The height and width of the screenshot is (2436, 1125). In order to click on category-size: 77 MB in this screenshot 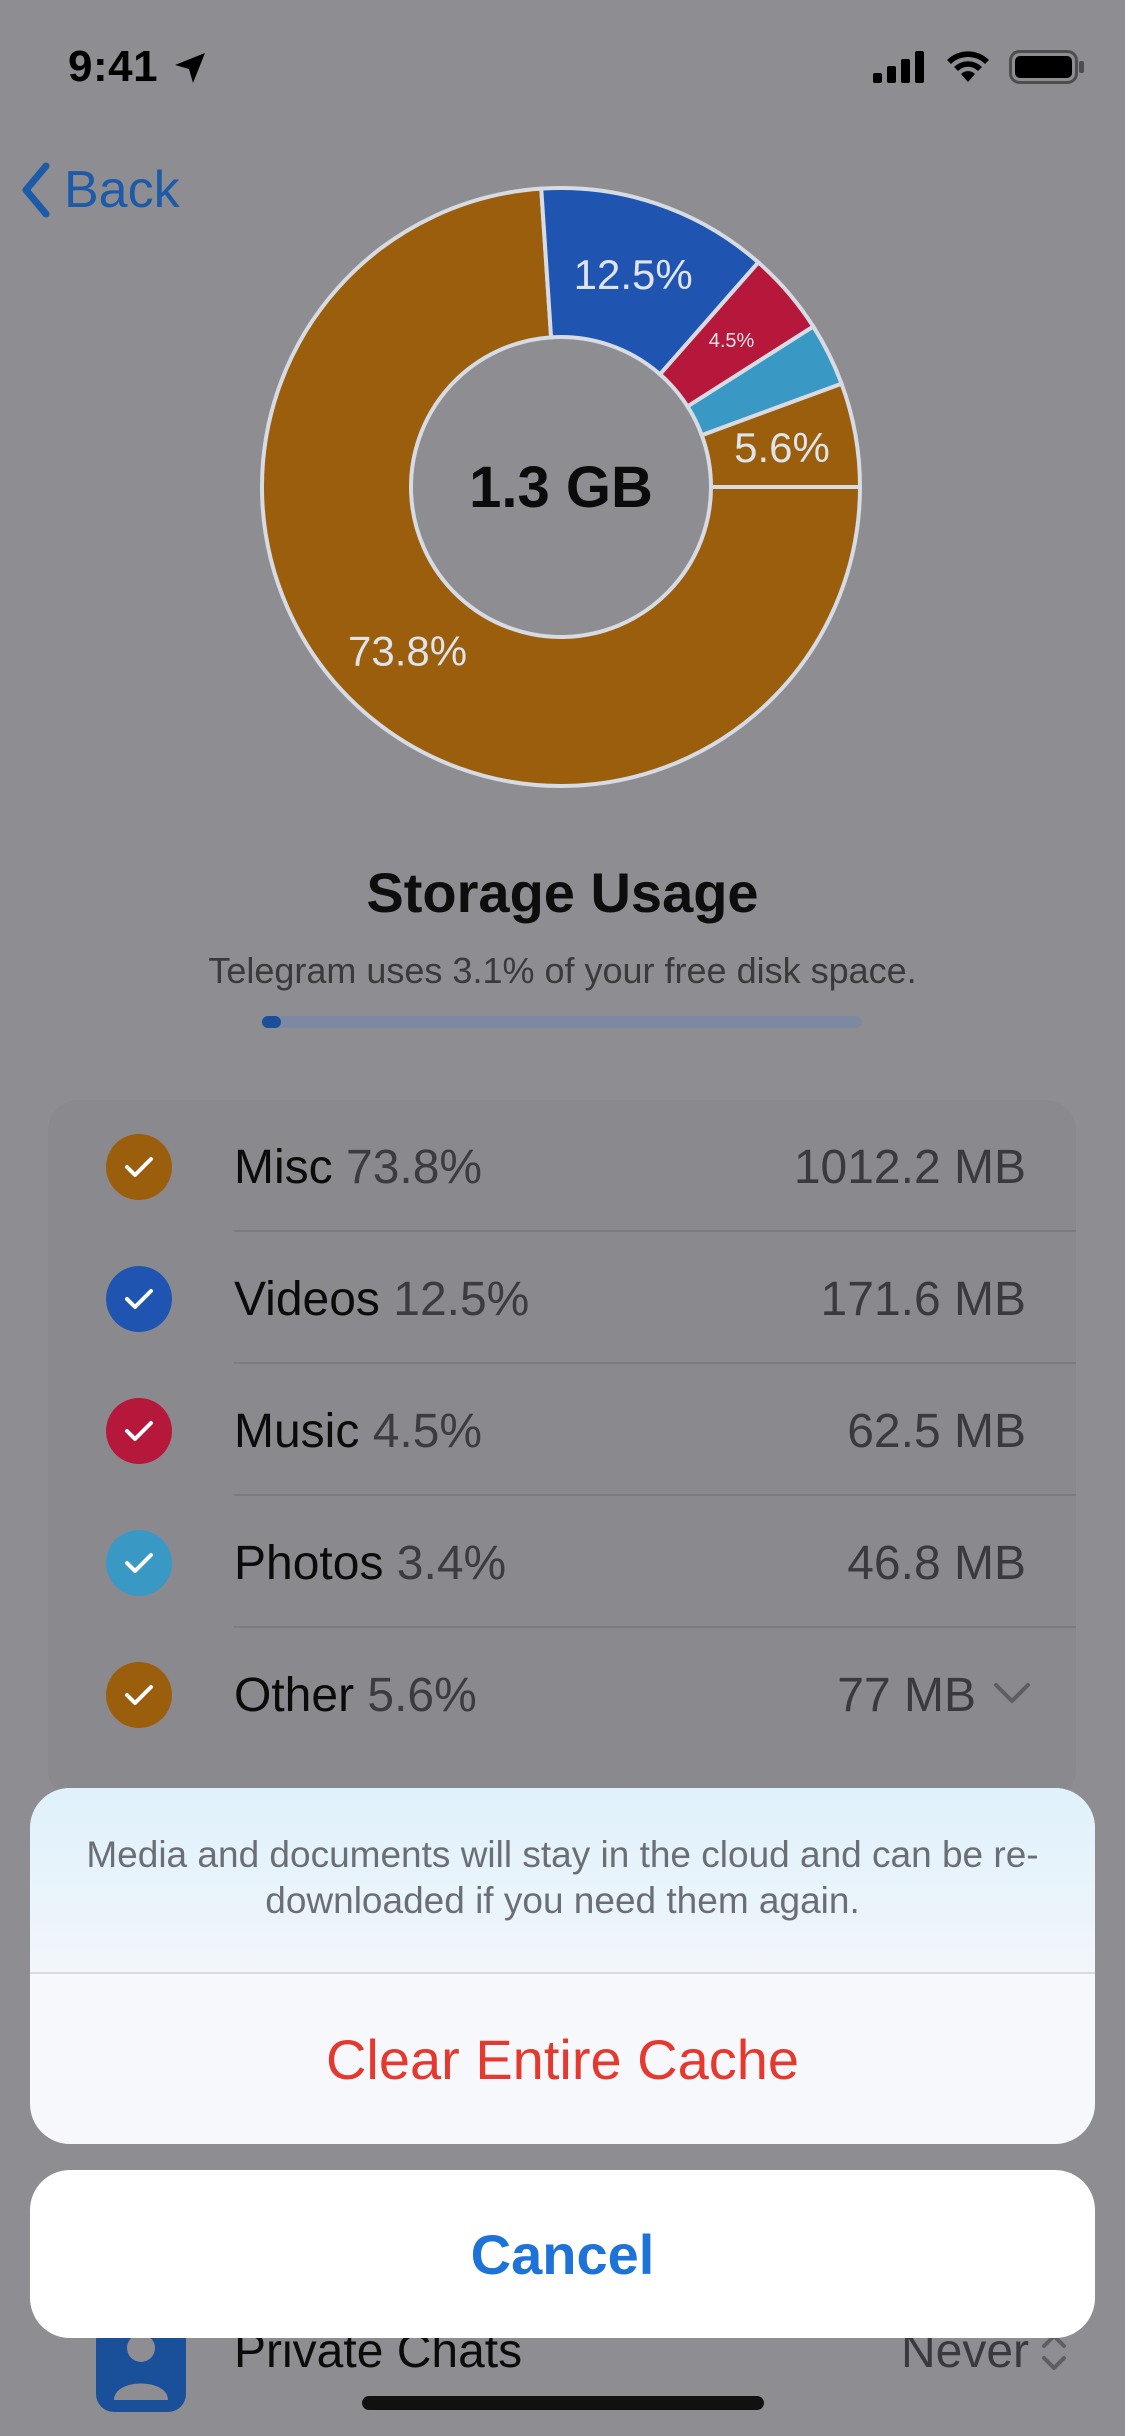, I will do `click(906, 1695)`.